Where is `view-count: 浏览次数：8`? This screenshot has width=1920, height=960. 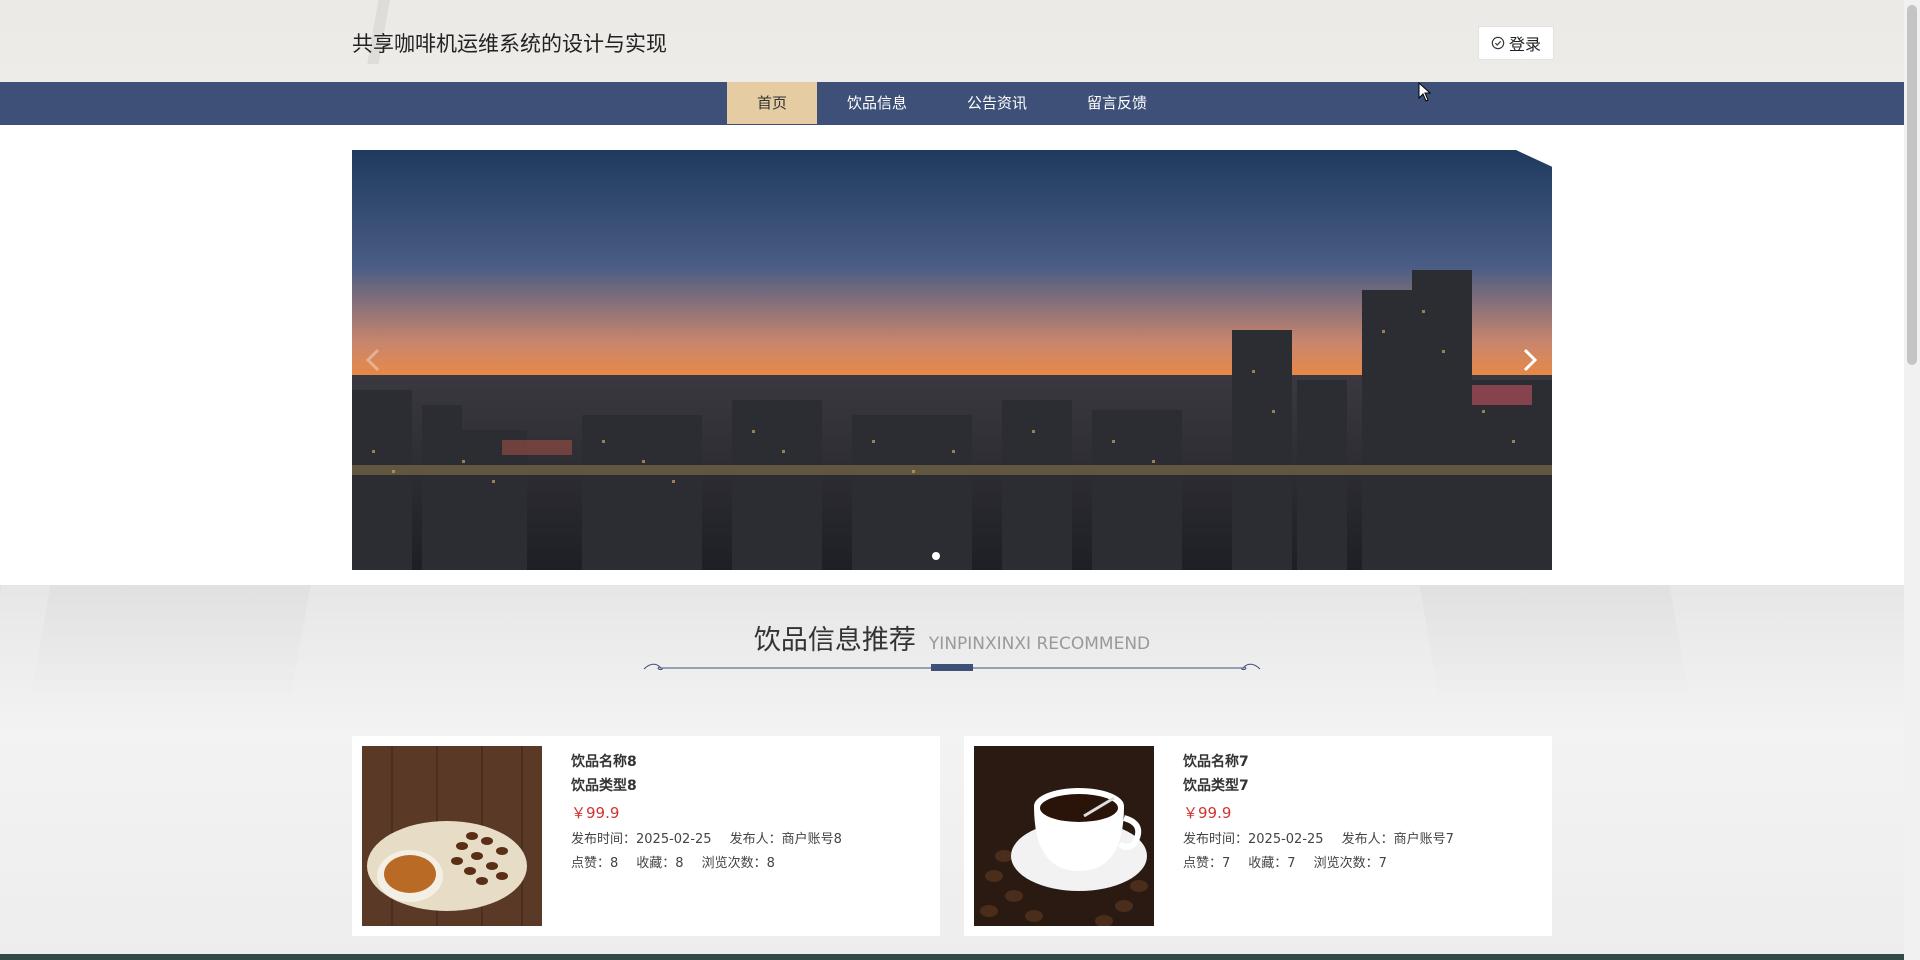 view-count: 浏览次数：8 is located at coordinates (738, 863).